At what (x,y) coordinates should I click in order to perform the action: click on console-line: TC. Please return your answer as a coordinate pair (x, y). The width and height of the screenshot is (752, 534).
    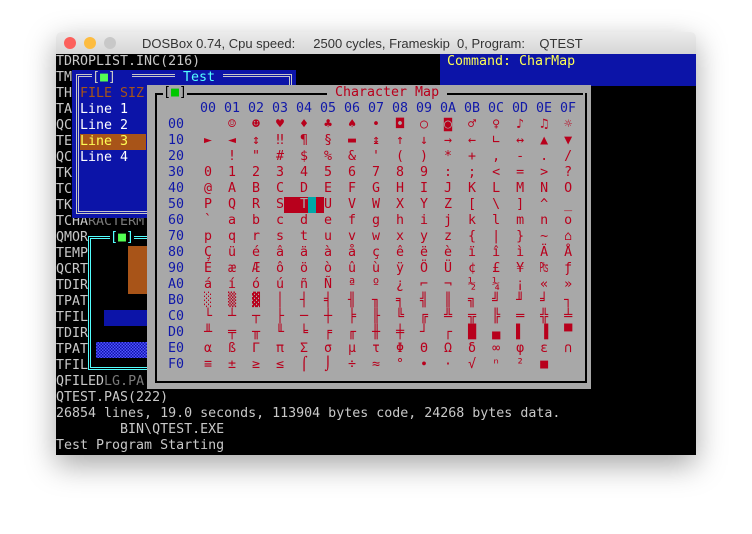
    Looking at the image, I should click on (64, 190).